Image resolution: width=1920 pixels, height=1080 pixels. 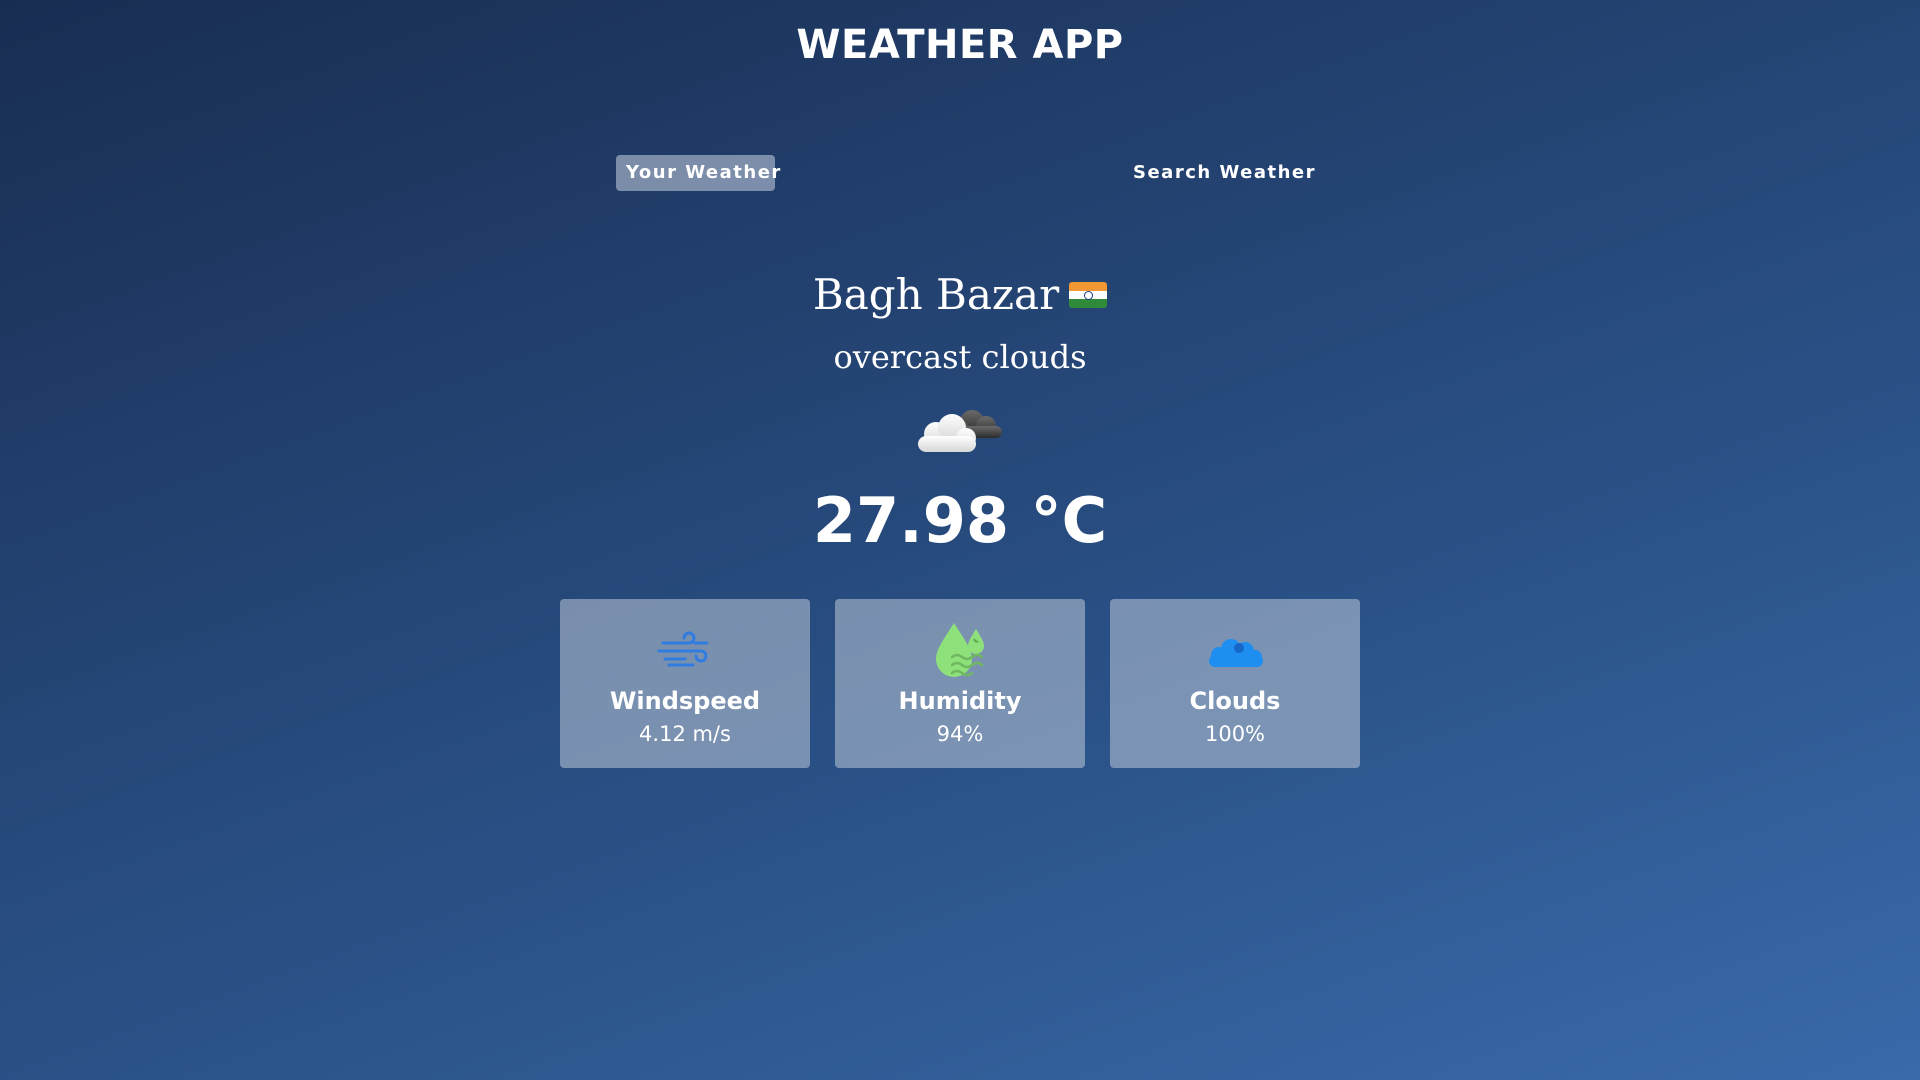 I want to click on tab-your-weather: Your Weather, so click(x=698, y=173).